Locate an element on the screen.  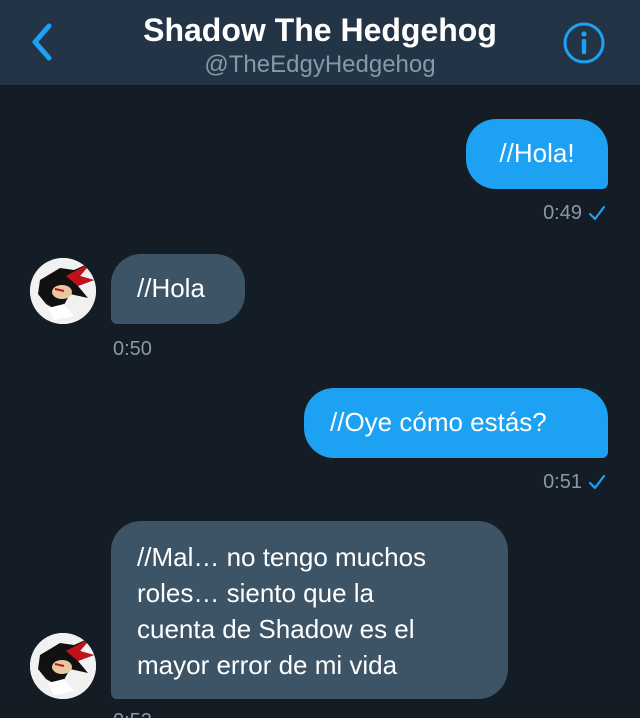
message-text: //Hola is located at coordinates (171, 288).